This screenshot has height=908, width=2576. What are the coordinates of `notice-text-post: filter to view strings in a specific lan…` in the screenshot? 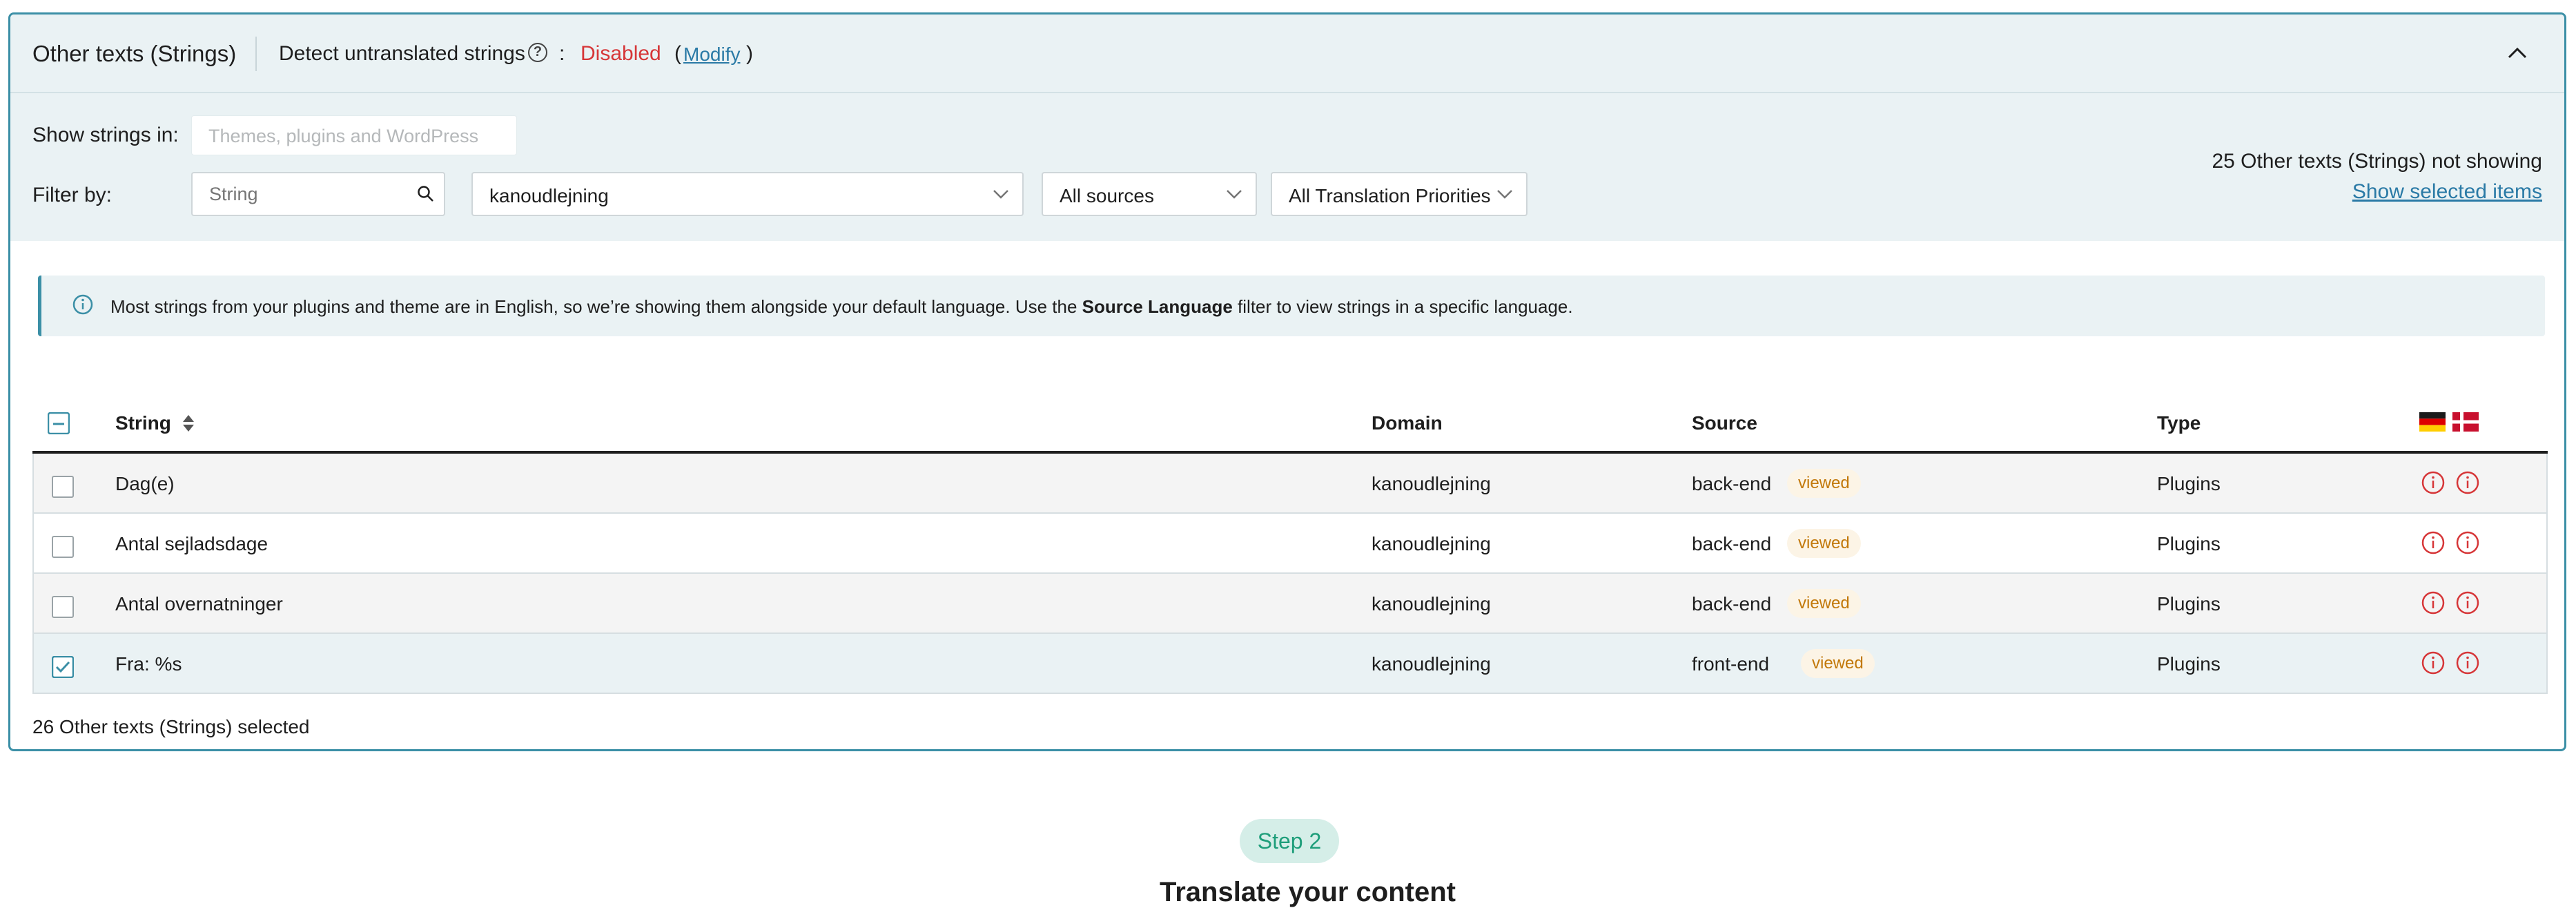 It's located at (1402, 306).